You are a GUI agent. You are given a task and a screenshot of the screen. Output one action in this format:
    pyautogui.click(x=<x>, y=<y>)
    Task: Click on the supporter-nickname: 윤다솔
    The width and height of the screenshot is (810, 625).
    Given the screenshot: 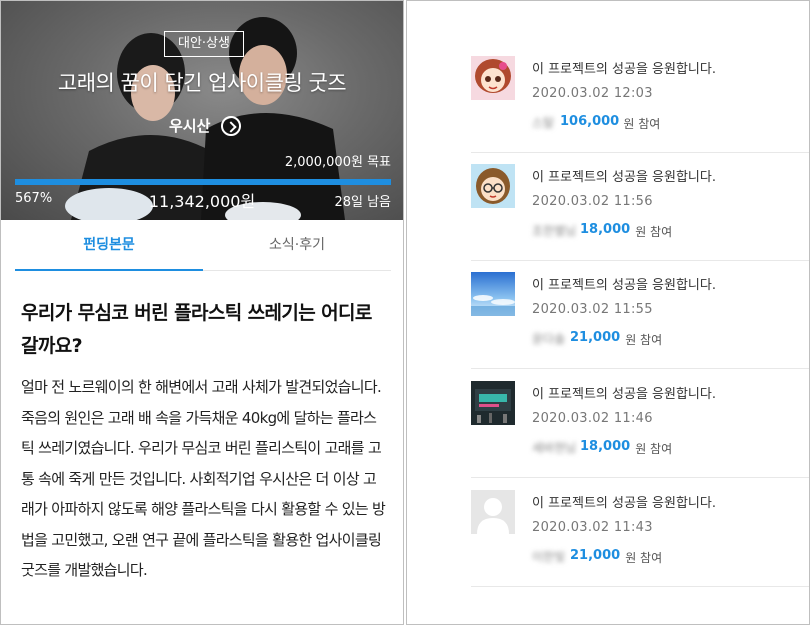 What is the action you would take?
    pyautogui.click(x=549, y=339)
    